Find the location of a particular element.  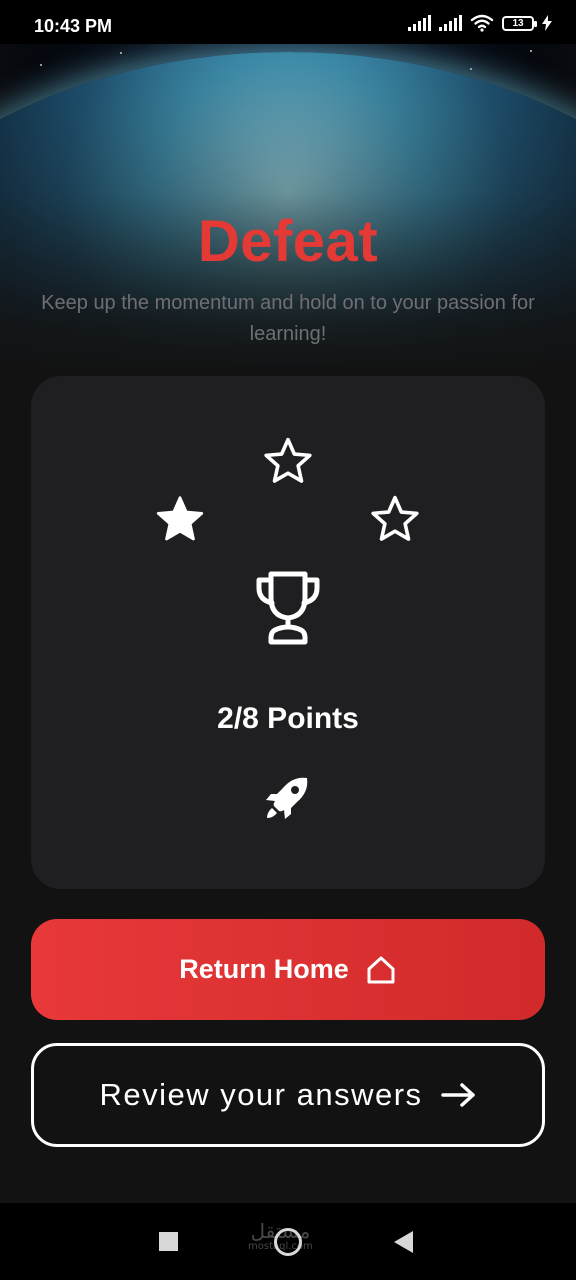

status-time: 10:43 PM is located at coordinates (73, 26).